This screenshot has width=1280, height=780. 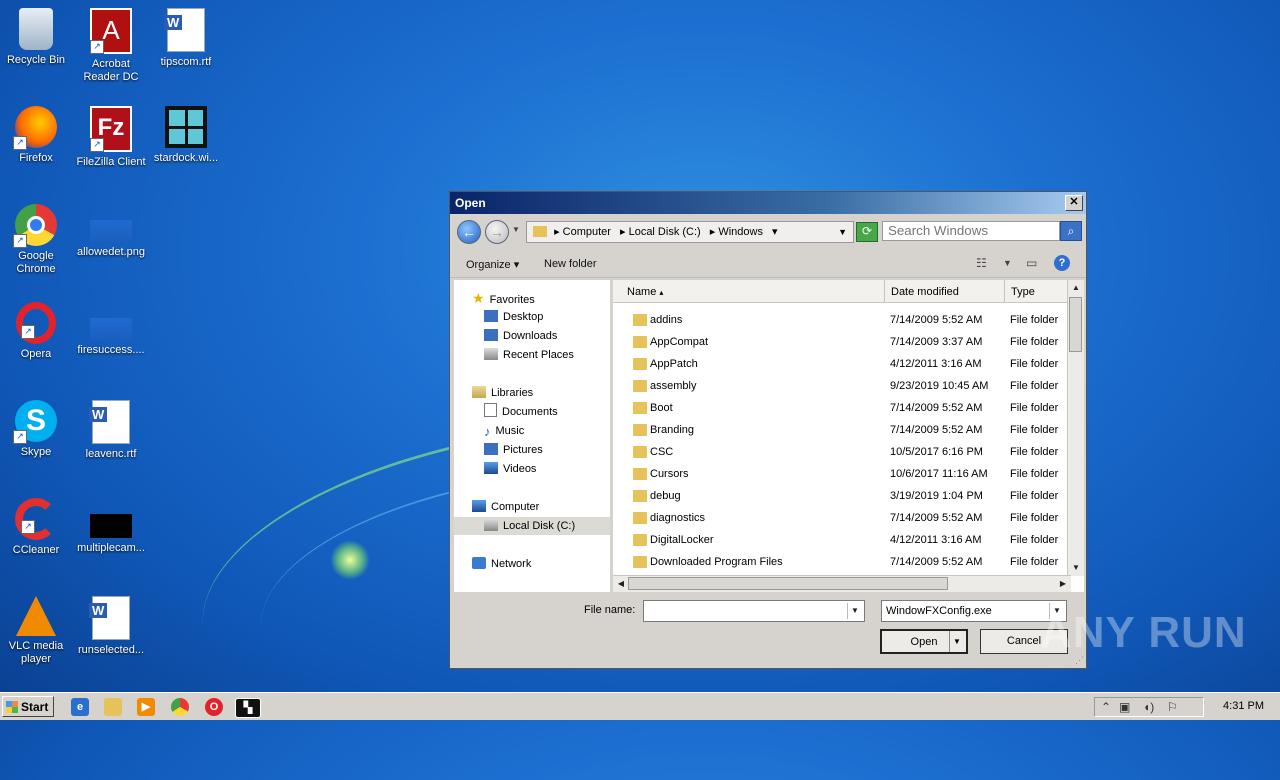 I want to click on file-row: addins 7/14/2009 5:52 AM File folder, so click(x=842, y=320).